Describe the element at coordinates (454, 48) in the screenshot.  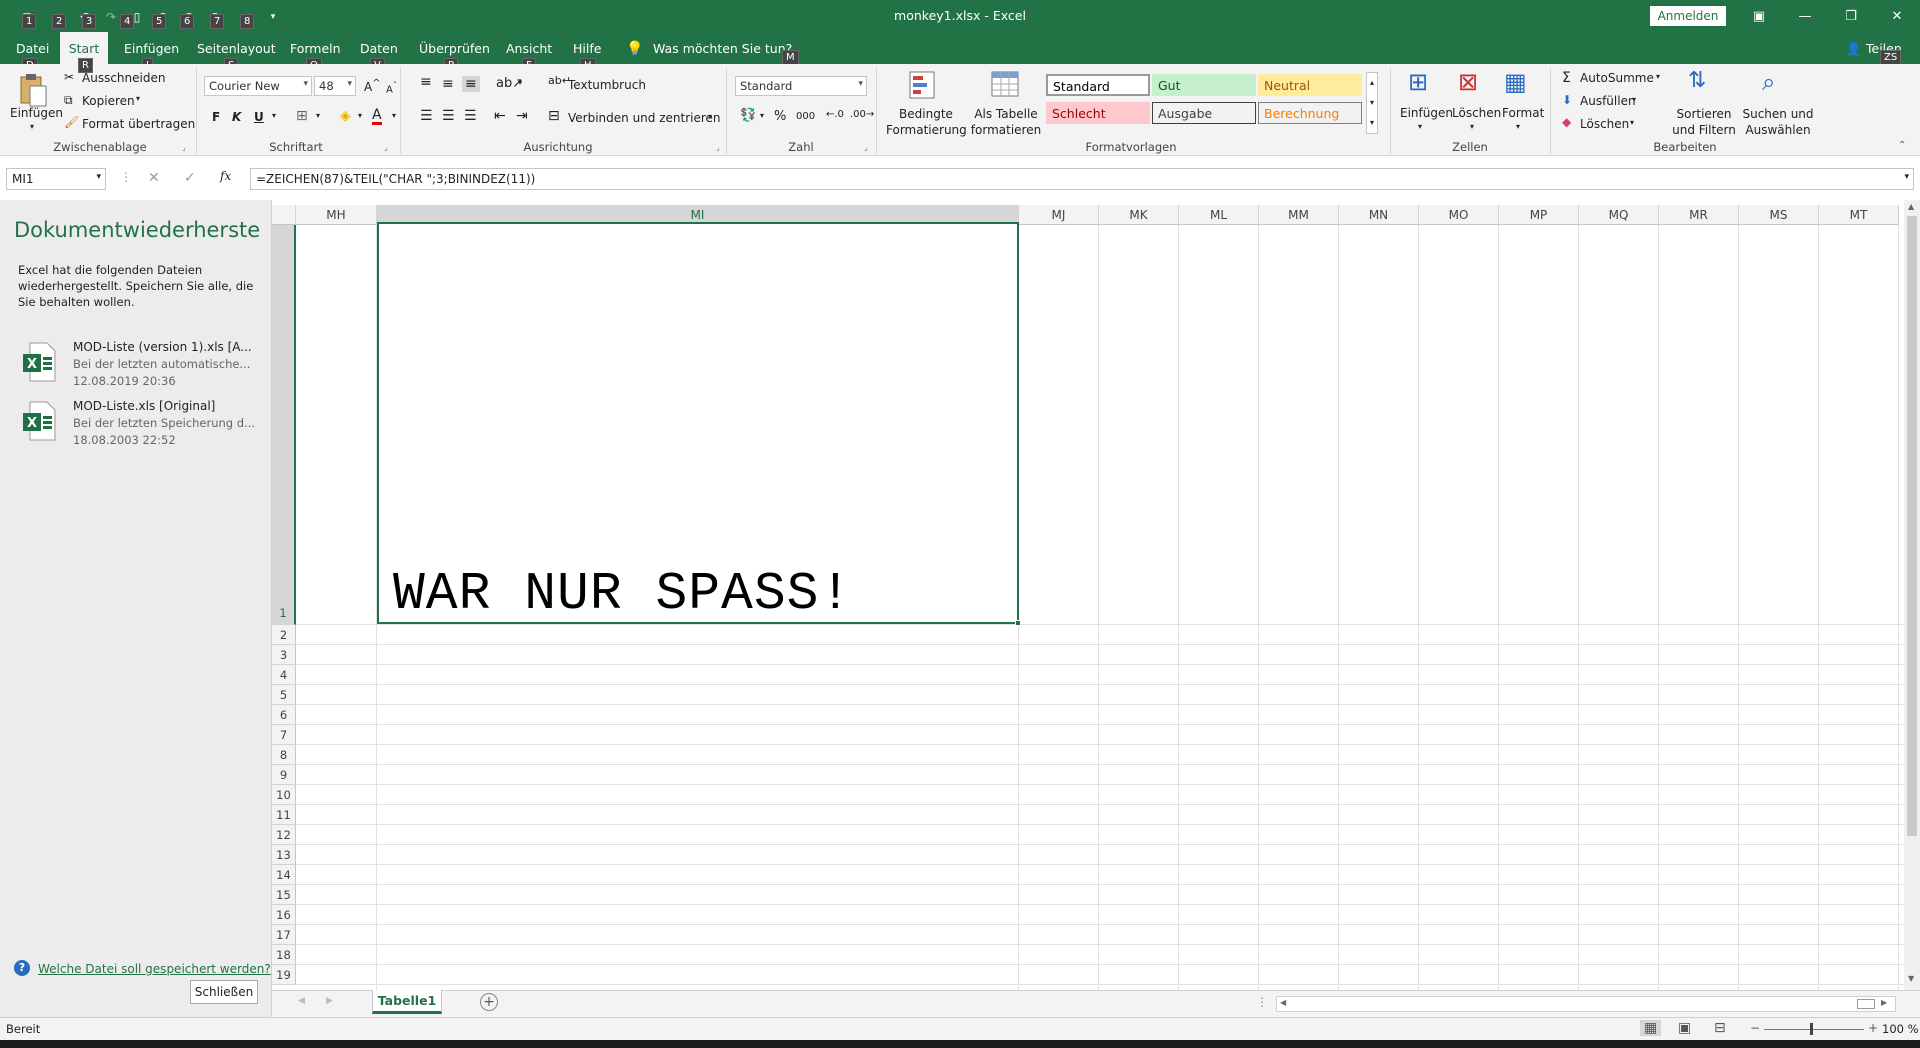
I see `tab-ueberpruefen: Überprüfen` at that location.